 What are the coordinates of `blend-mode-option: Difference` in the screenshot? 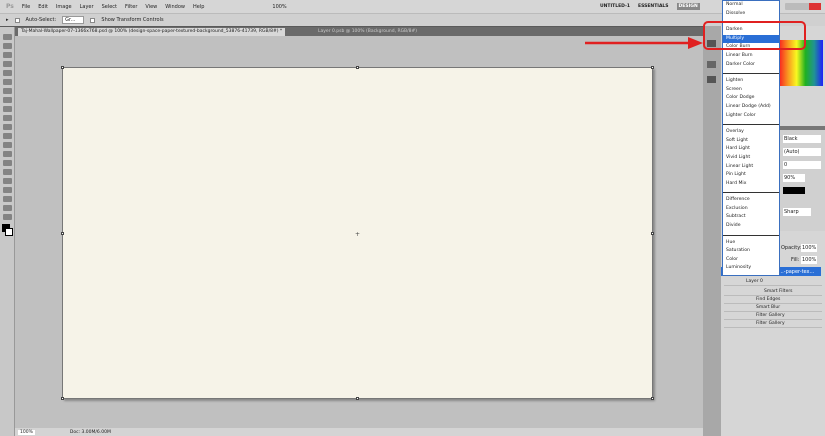 It's located at (751, 200).